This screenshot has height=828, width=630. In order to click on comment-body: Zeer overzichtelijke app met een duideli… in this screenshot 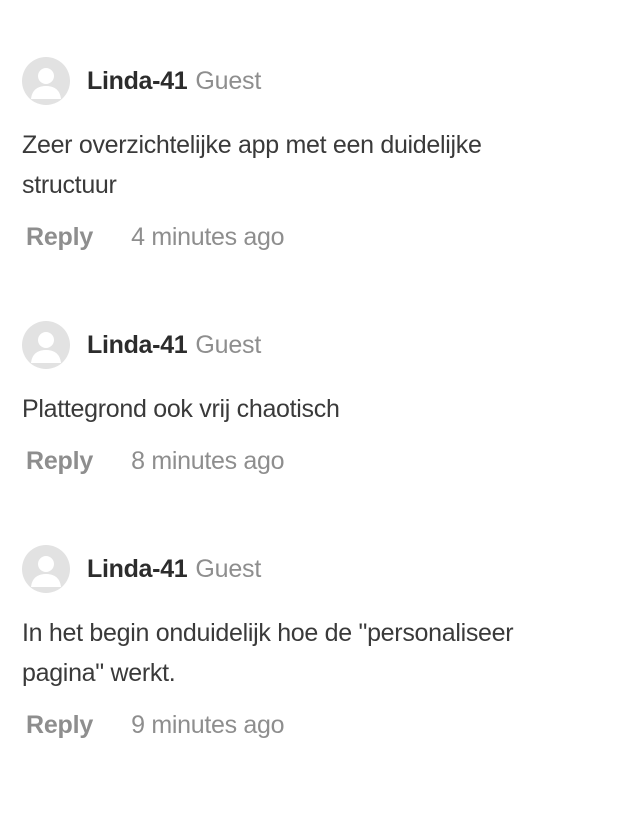, I will do `click(252, 165)`.